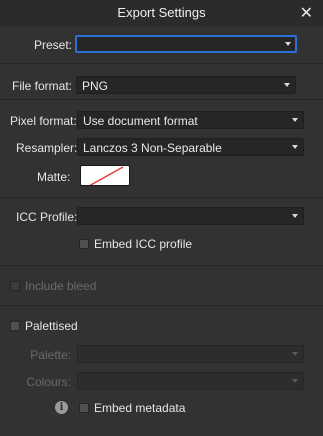 The width and height of the screenshot is (323, 436). I want to click on icc-profile-select, so click(190, 216).